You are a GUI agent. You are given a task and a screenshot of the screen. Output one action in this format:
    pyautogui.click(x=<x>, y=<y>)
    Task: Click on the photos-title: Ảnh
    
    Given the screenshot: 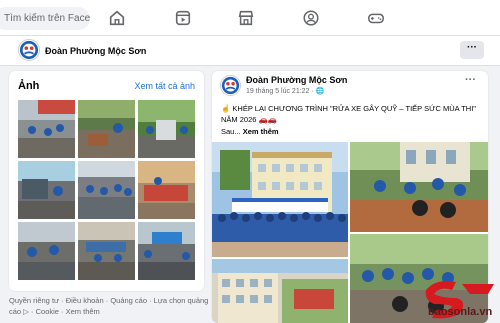 What is the action you would take?
    pyautogui.click(x=29, y=86)
    